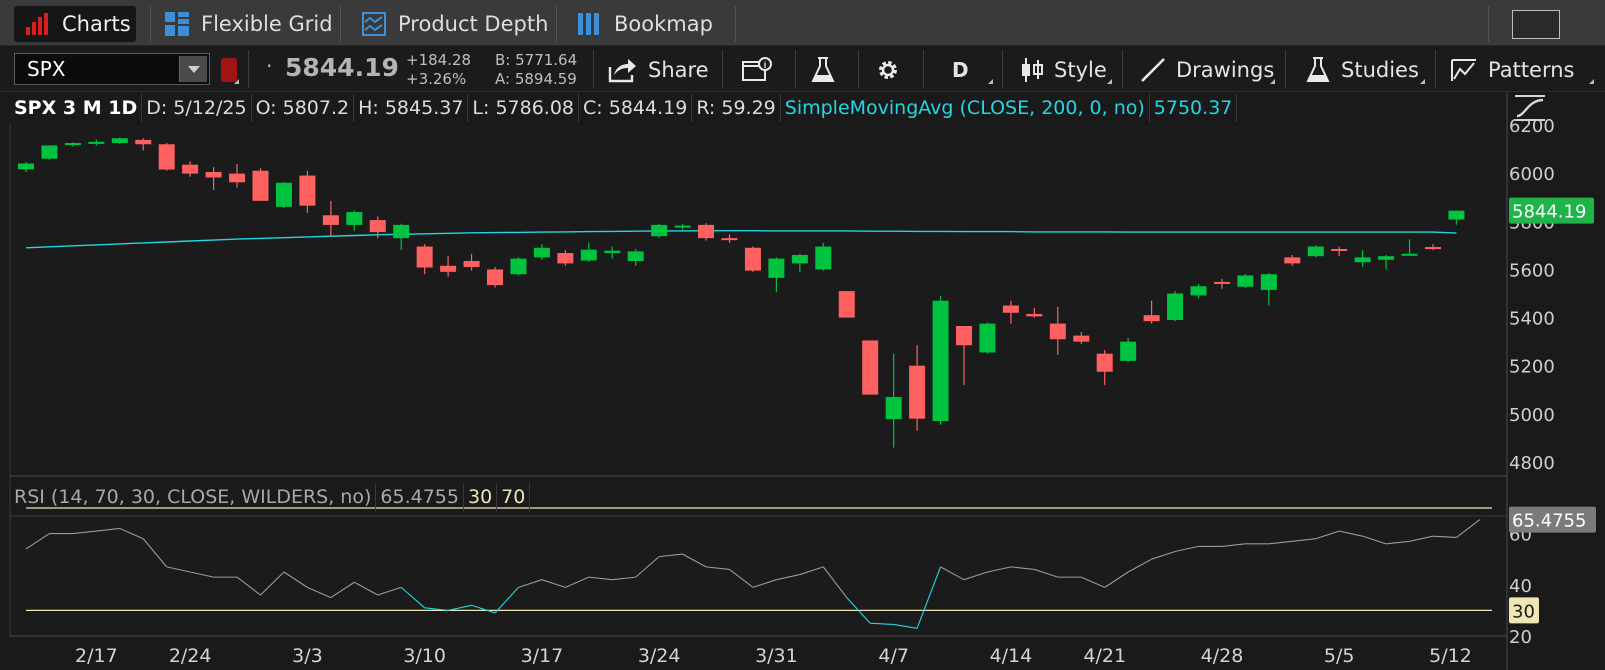 The height and width of the screenshot is (670, 1605). Describe the element at coordinates (1532, 270) in the screenshot. I see `price-tick-label: 5600` at that location.